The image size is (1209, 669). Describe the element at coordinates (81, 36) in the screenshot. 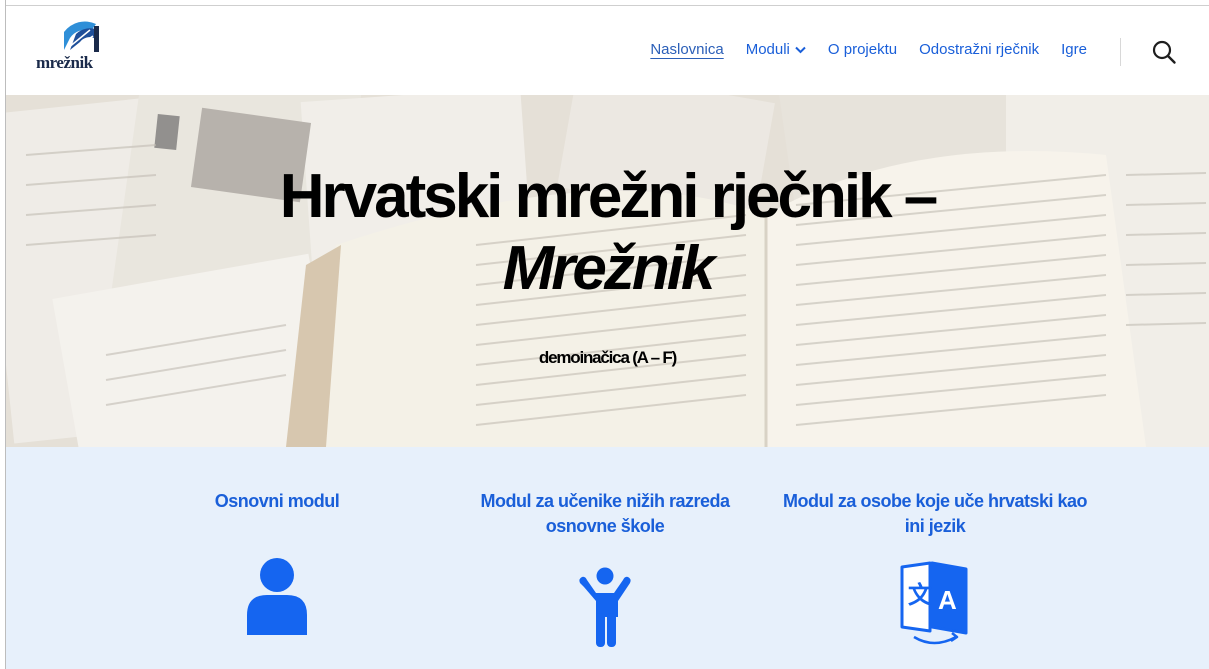

I see `logo-fan-icon` at that location.